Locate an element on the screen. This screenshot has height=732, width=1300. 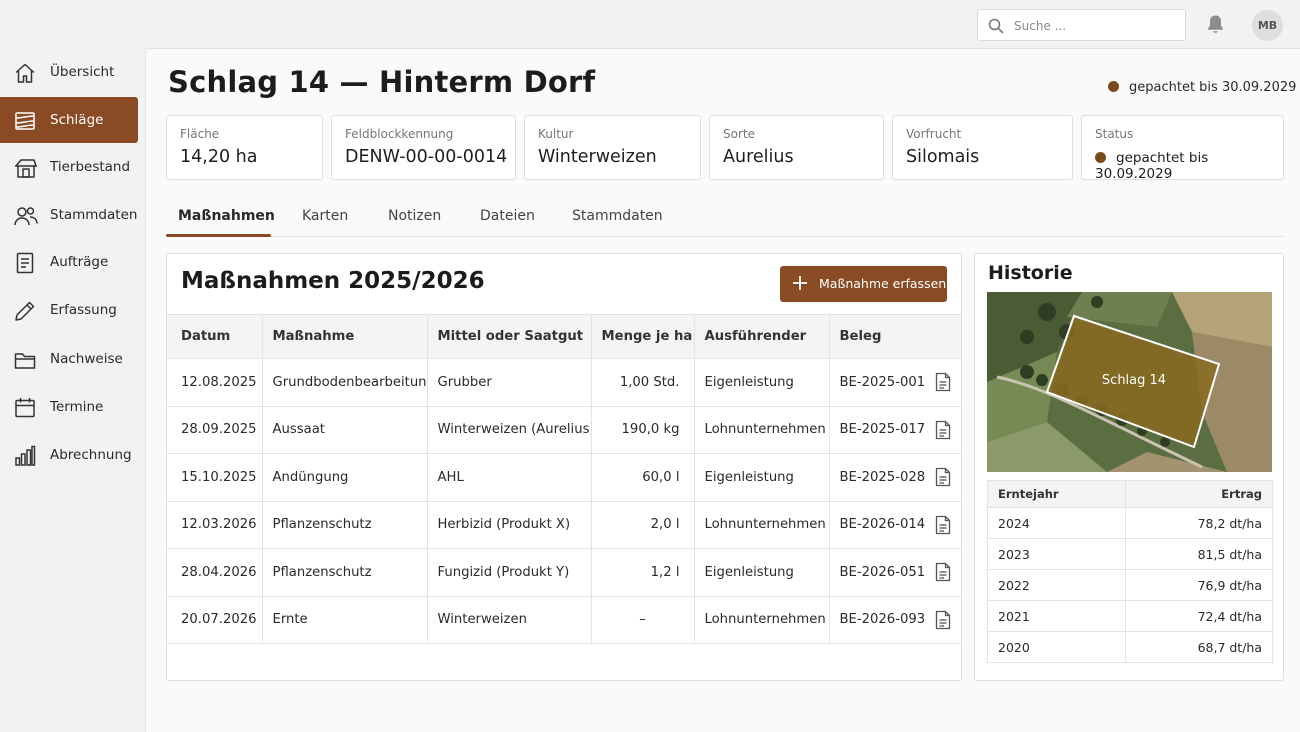
sidebar-item-nachweise: Nachweise is located at coordinates (69, 359).